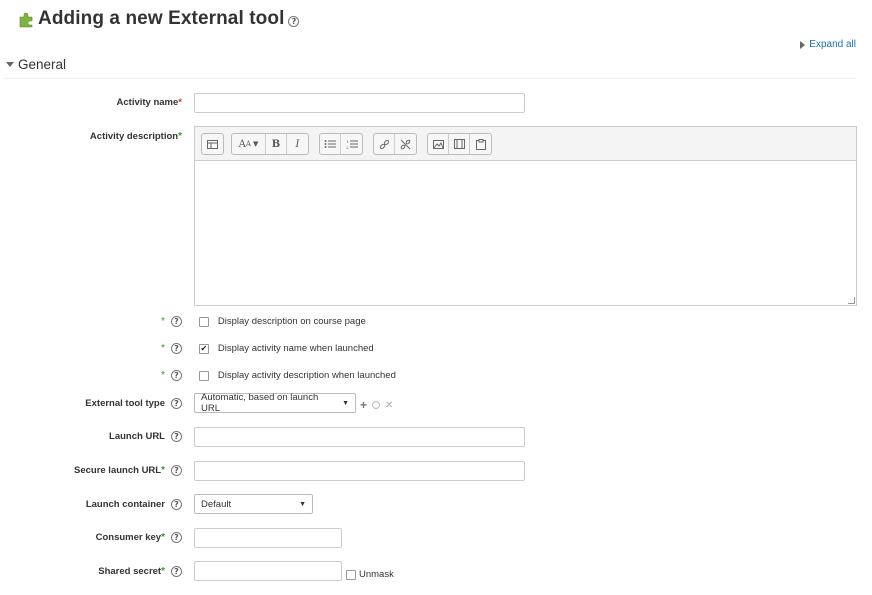 Image resolution: width=872 pixels, height=595 pixels. Describe the element at coordinates (832, 44) in the screenshot. I see `expand-all-label: Expand all` at that location.